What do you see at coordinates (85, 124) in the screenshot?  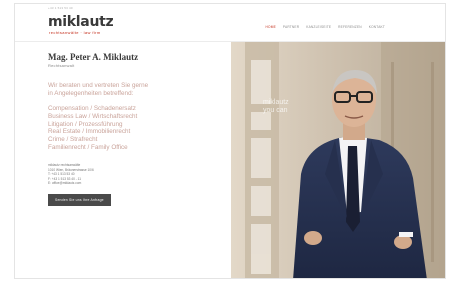 I see `practice-area: Litigation / Prozessführung` at bounding box center [85, 124].